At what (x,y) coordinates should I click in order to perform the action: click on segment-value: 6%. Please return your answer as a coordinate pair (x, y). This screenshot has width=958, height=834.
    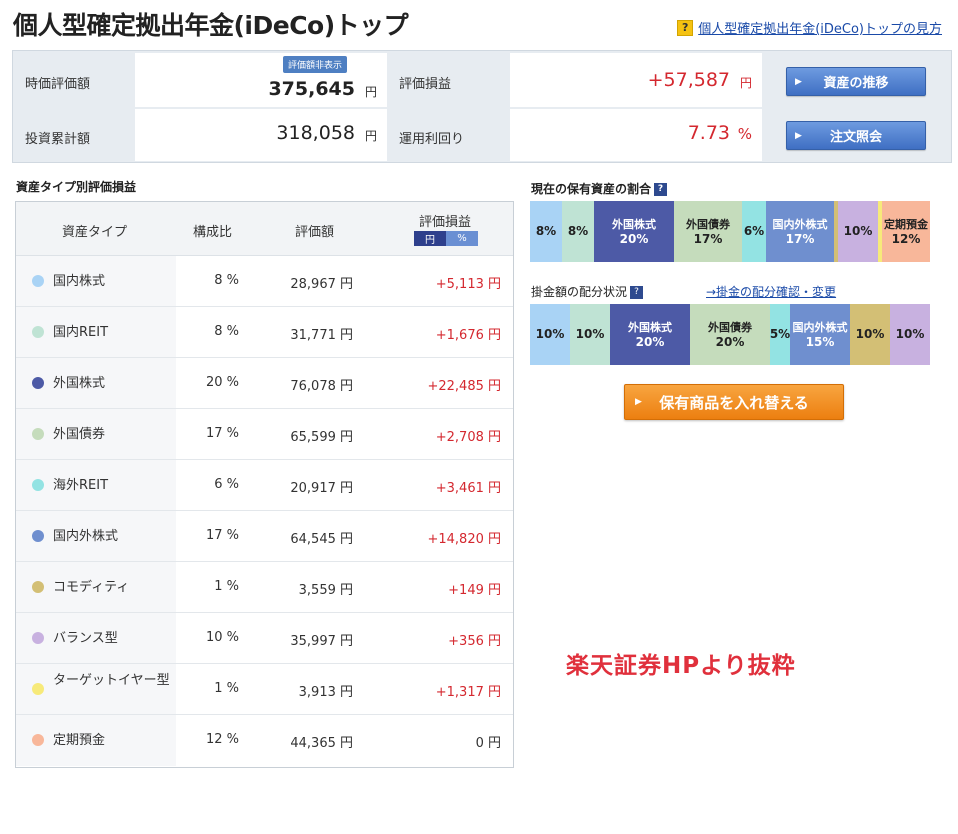
    Looking at the image, I should click on (754, 231).